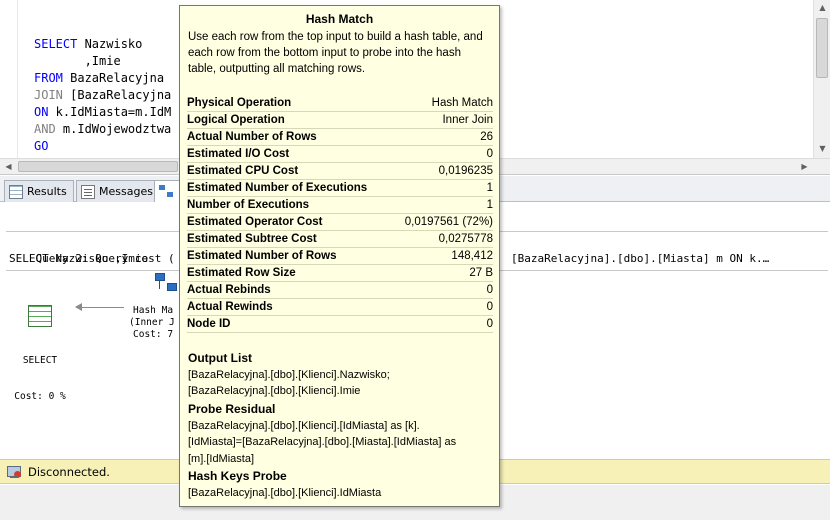 The width and height of the screenshot is (830, 520). Describe the element at coordinates (110, 44) in the screenshot. I see `sql-text: Nazwisko` at that location.